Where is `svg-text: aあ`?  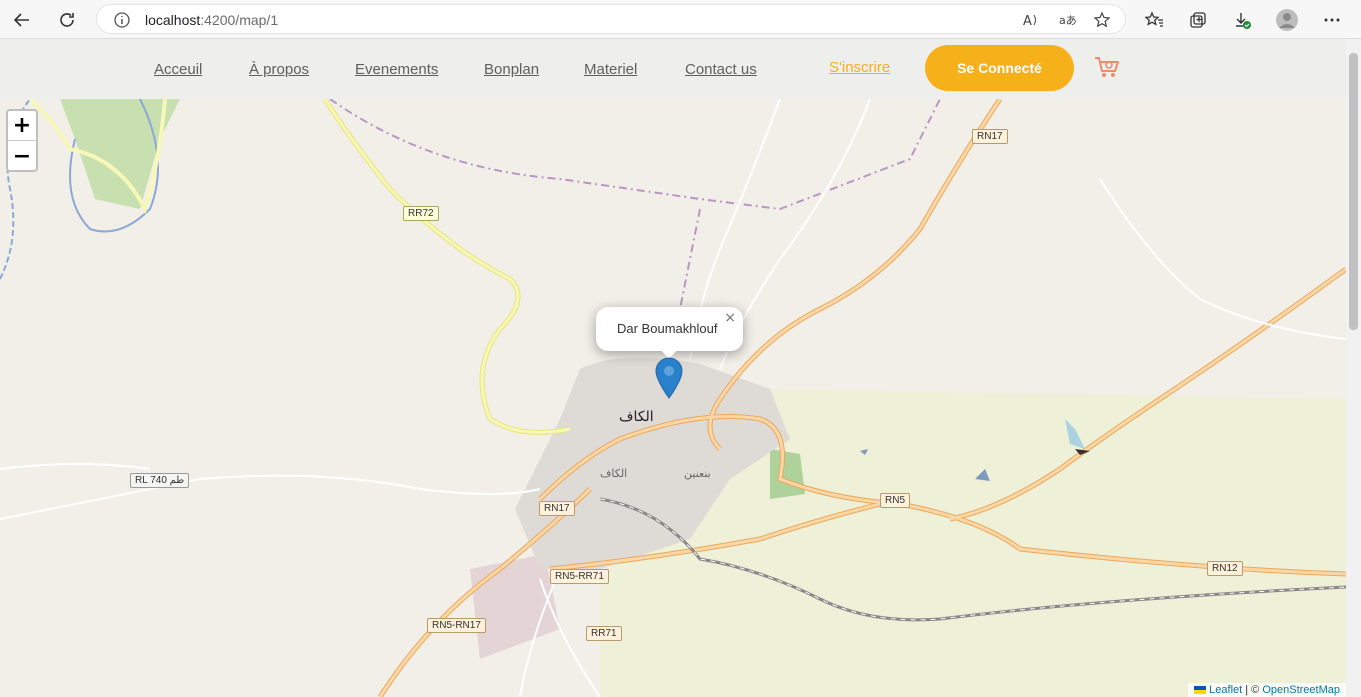
svg-text: aあ is located at coordinates (1068, 20).